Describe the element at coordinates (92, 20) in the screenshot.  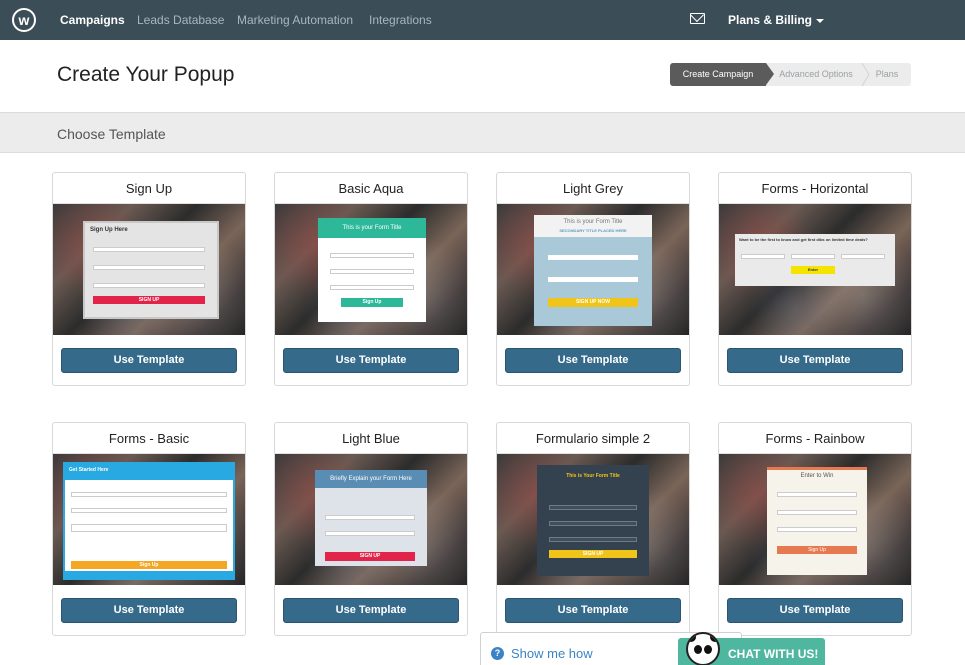
I see `nav-item-campaigns: Campaigns` at that location.